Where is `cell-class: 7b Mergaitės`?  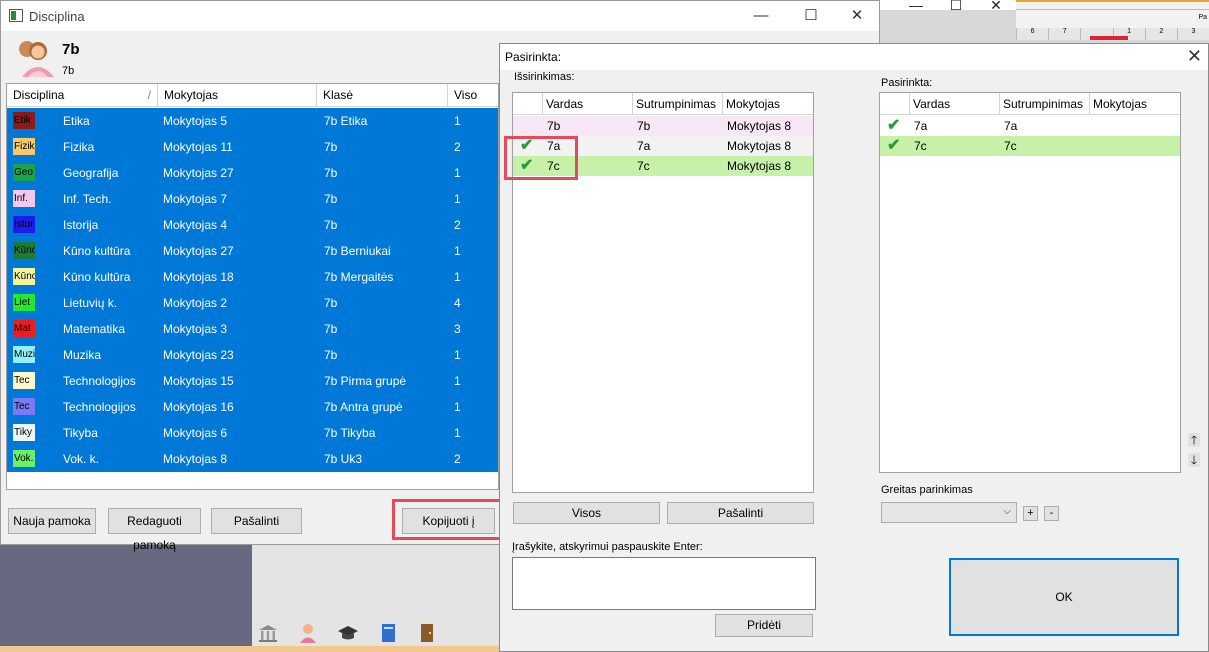
cell-class: 7b Mergaitės is located at coordinates (359, 277).